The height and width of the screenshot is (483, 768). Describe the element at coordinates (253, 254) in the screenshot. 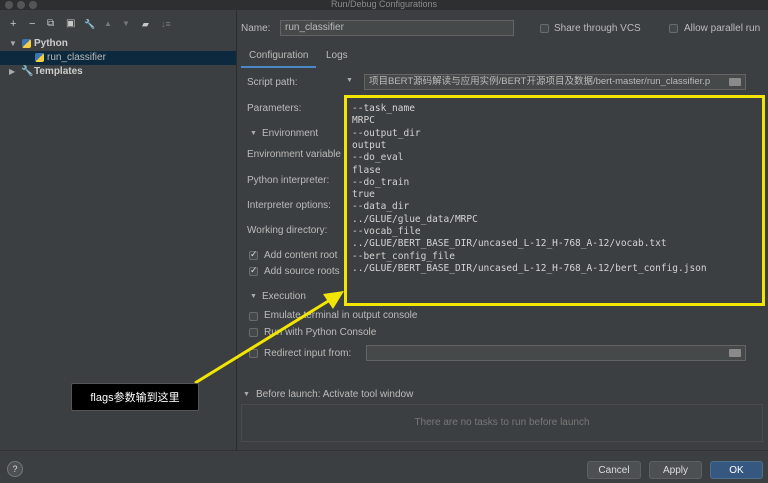

I see `add-content-roots-checkbox` at that location.